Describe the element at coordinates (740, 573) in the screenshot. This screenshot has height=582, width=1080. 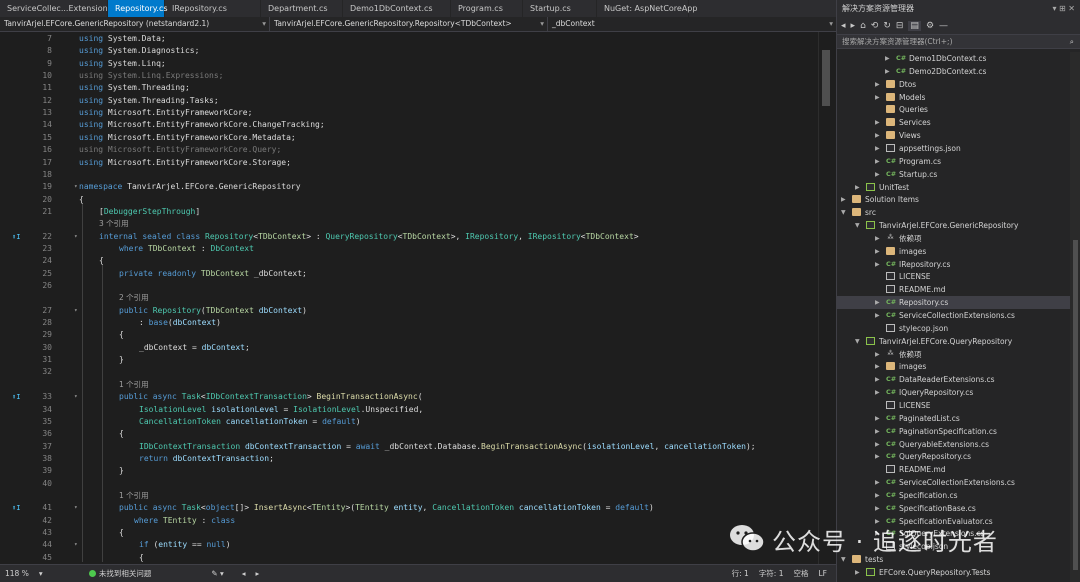
I see `line-indicator: 行: 1` at that location.